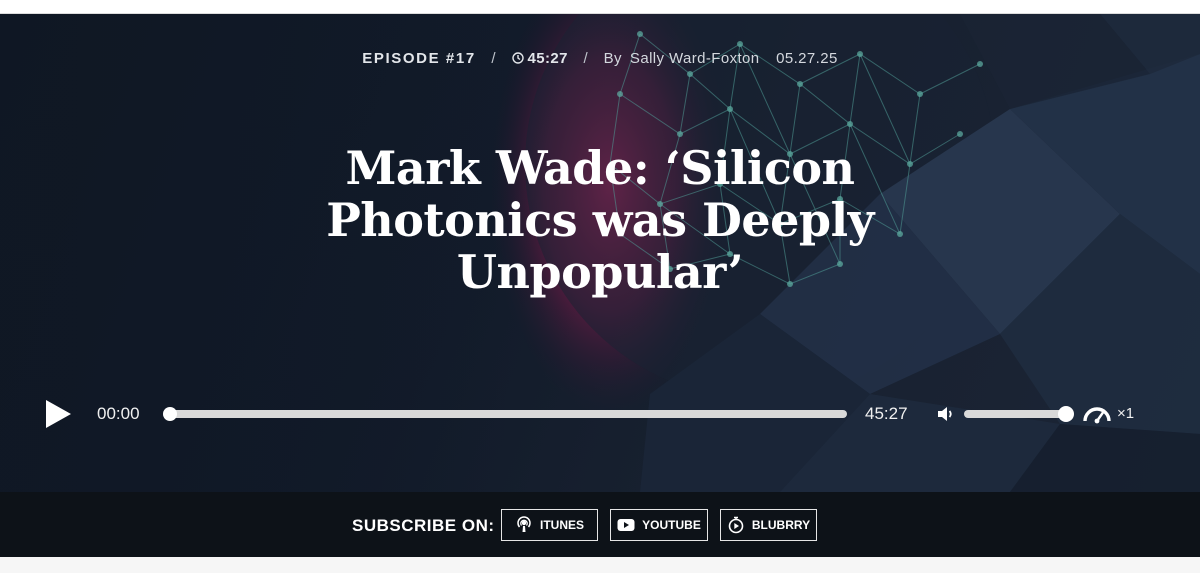 This screenshot has width=1200, height=573. I want to click on subscribe-itunes-button: ITUNES, so click(549, 525).